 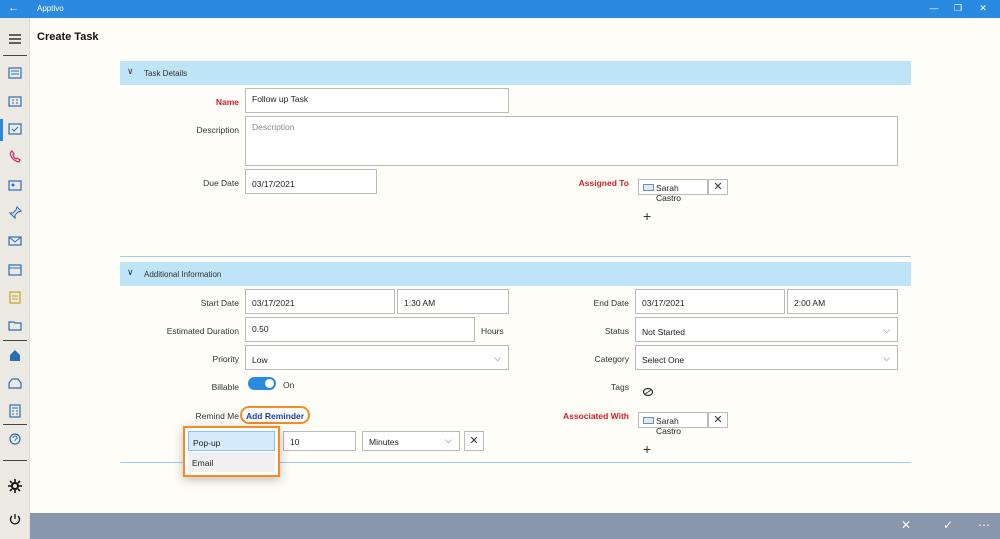 What do you see at coordinates (166, 73) in the screenshot?
I see `section-title: Task Details` at bounding box center [166, 73].